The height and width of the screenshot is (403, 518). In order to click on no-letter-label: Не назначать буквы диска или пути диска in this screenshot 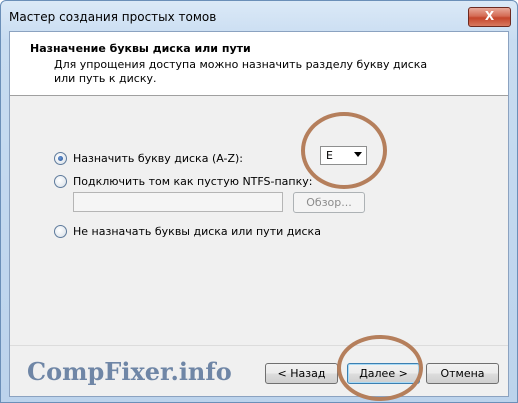, I will do `click(197, 231)`.